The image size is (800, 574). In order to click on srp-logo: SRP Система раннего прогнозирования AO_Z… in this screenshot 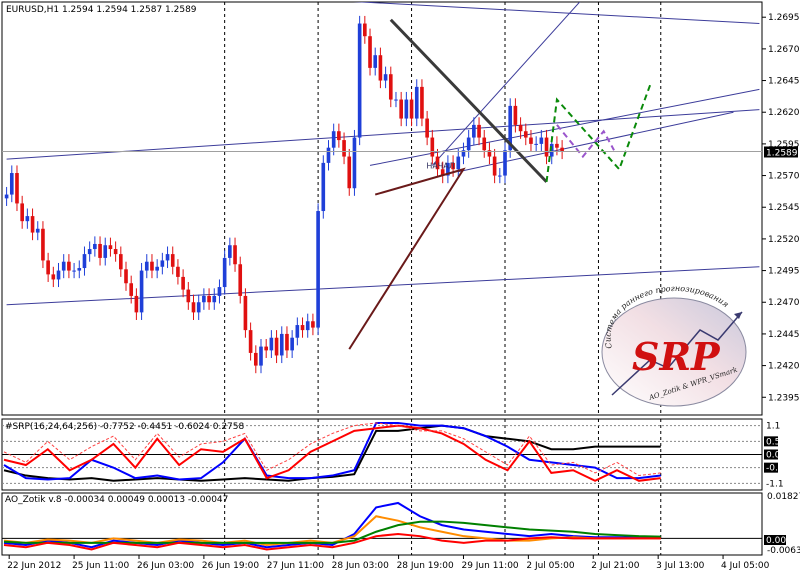, I will do `click(674, 345)`.